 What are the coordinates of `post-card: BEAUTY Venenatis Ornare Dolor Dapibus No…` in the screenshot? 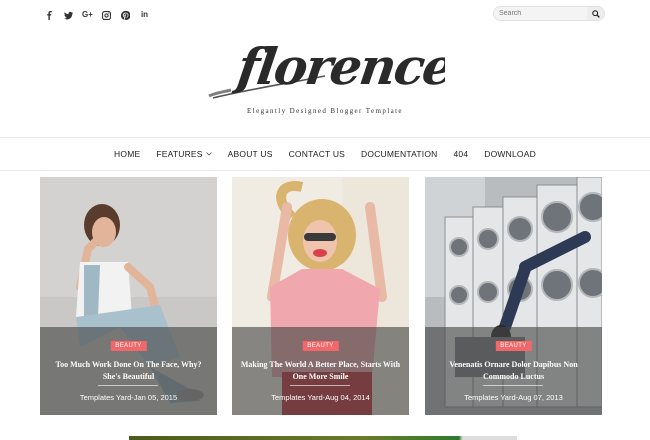 It's located at (513, 296).